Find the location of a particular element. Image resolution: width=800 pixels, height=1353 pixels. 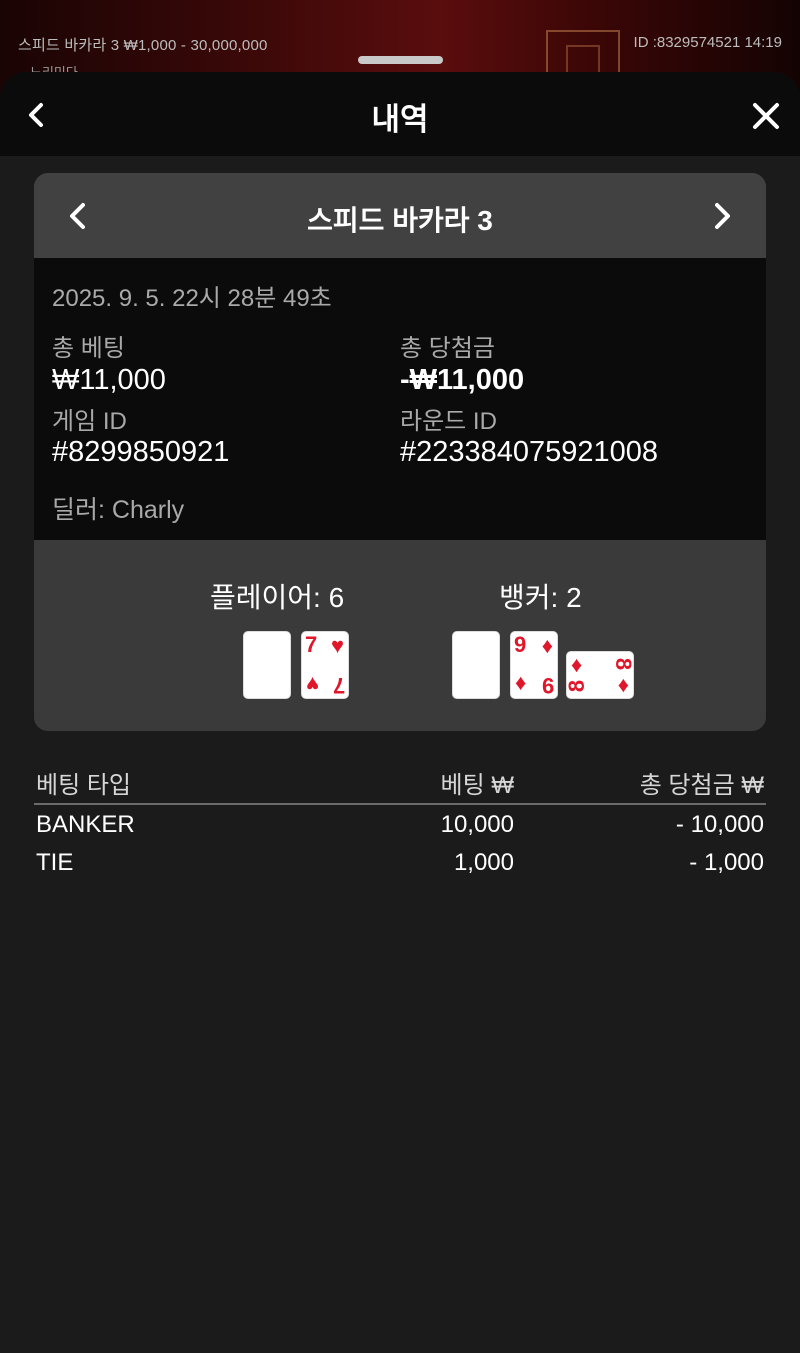

total-bet-value: ₩11,000 is located at coordinates (109, 380).